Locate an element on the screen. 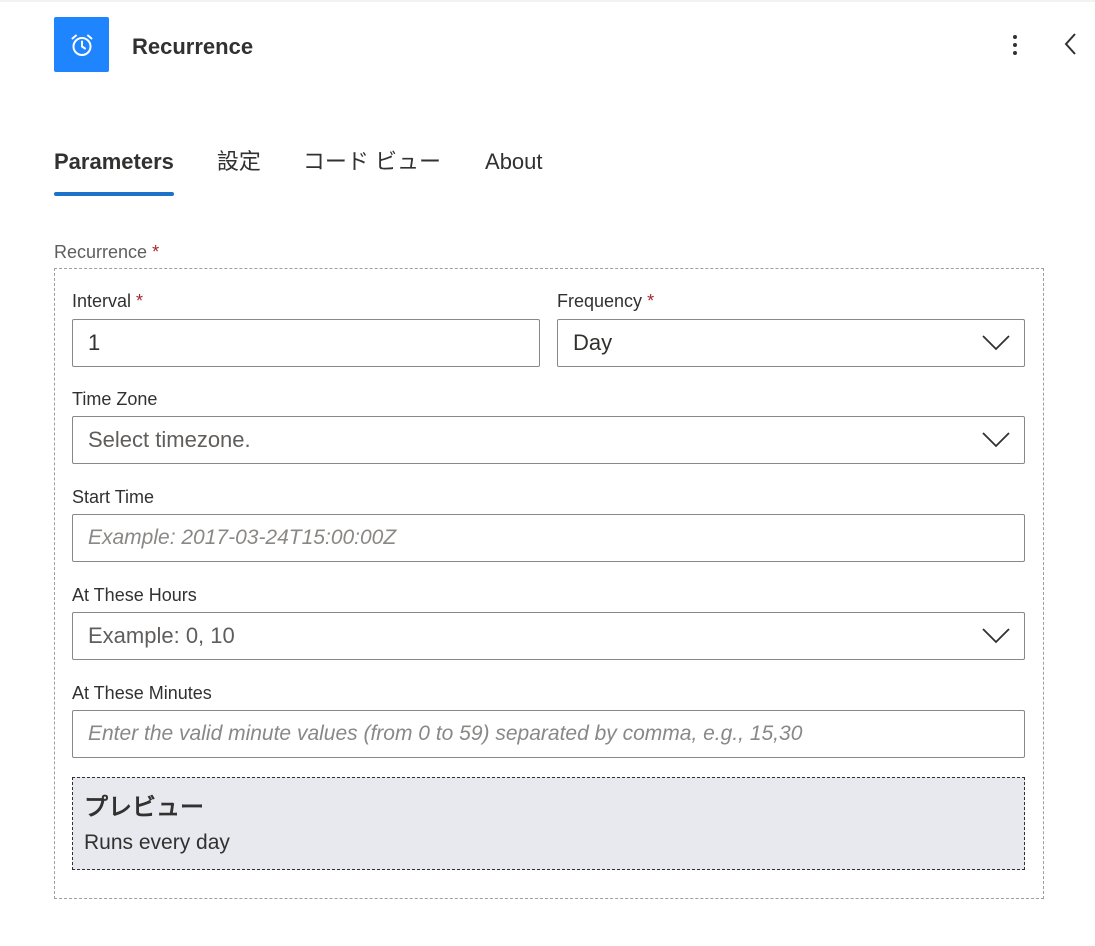 The height and width of the screenshot is (946, 1095). start-time-placeholder: Example: 2017-03-24T15:00:00Z is located at coordinates (242, 537).